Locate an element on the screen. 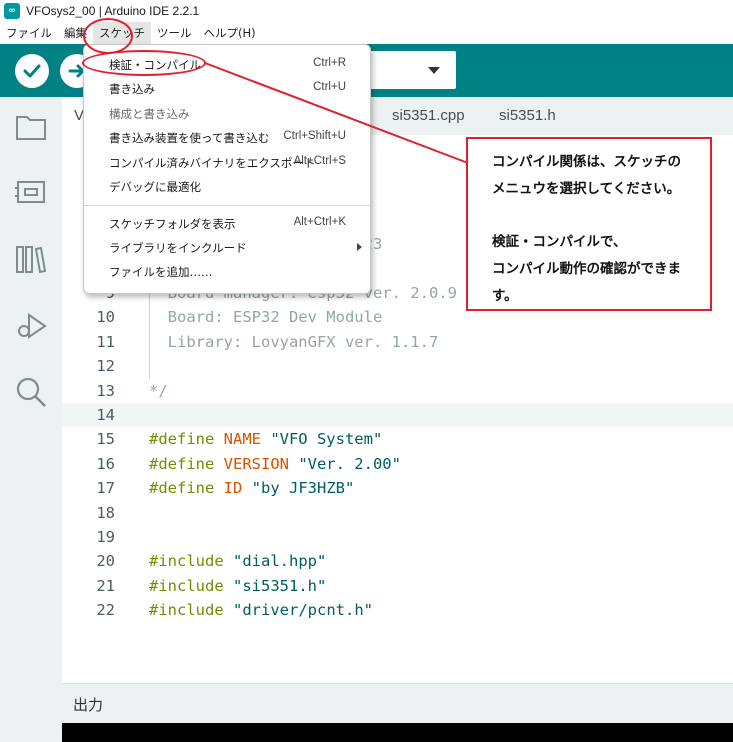 This screenshot has height=742, width=733. annotation-leader-line is located at coordinates (336, 113).